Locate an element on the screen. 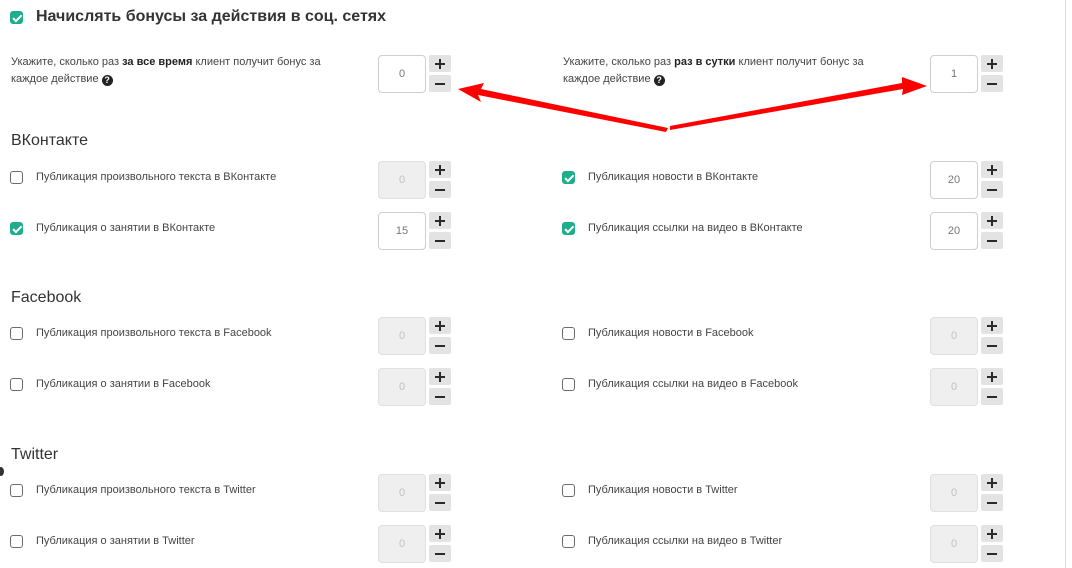 The height and width of the screenshot is (568, 1072). arrow-right is located at coordinates (798, 103).